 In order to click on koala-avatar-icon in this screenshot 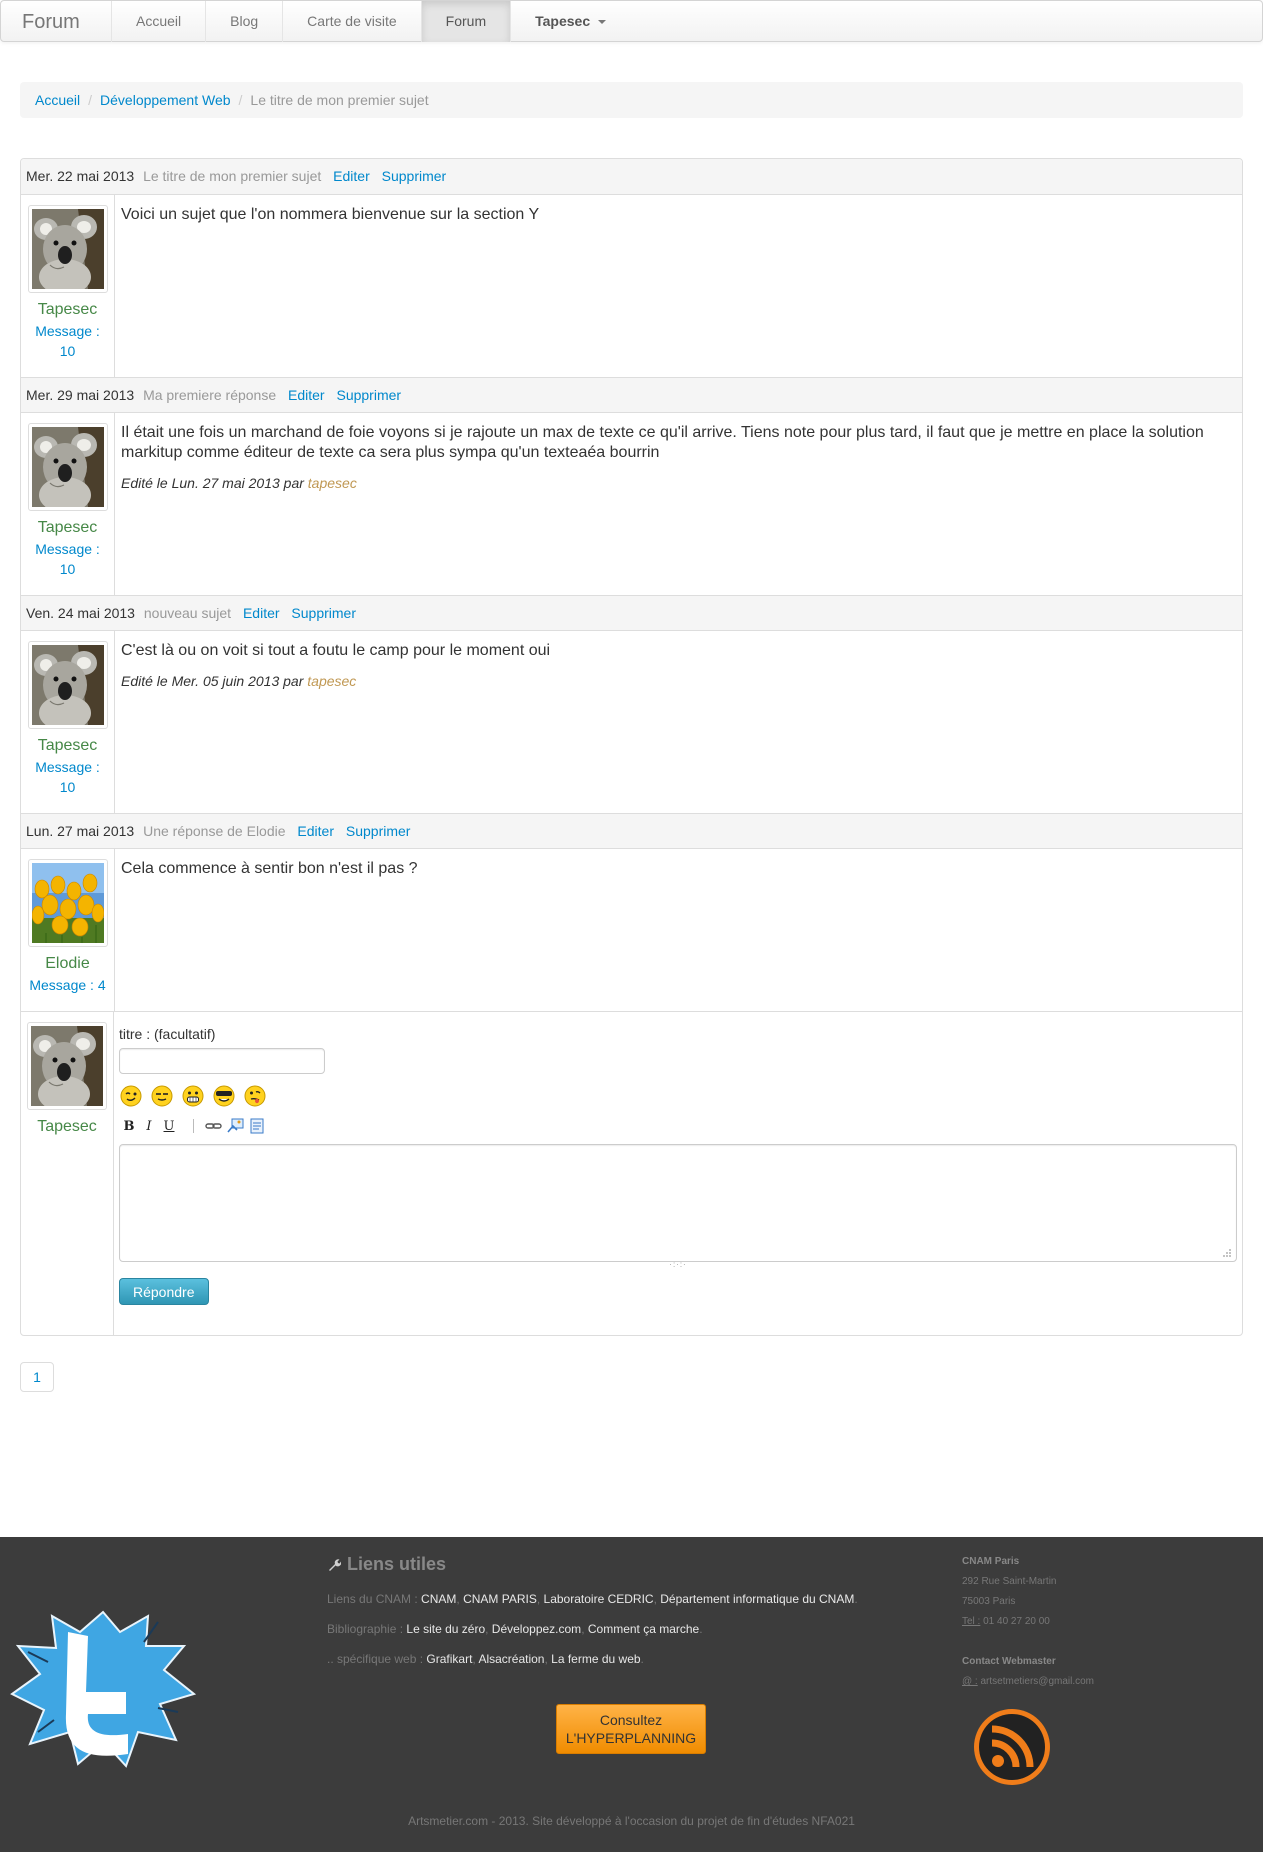, I will do `click(67, 249)`.